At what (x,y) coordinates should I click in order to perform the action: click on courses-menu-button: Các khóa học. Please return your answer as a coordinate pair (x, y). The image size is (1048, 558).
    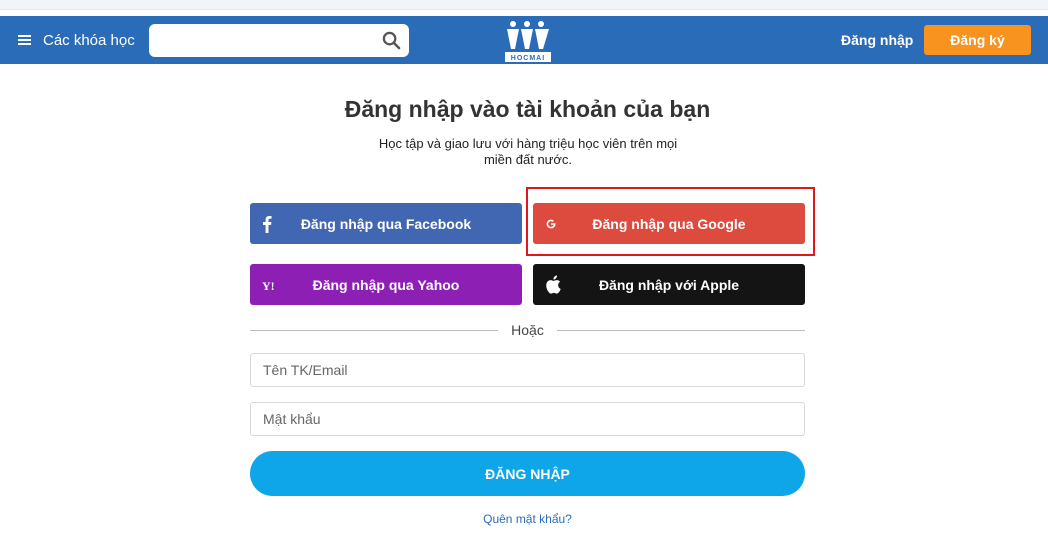
    Looking at the image, I should click on (76, 40).